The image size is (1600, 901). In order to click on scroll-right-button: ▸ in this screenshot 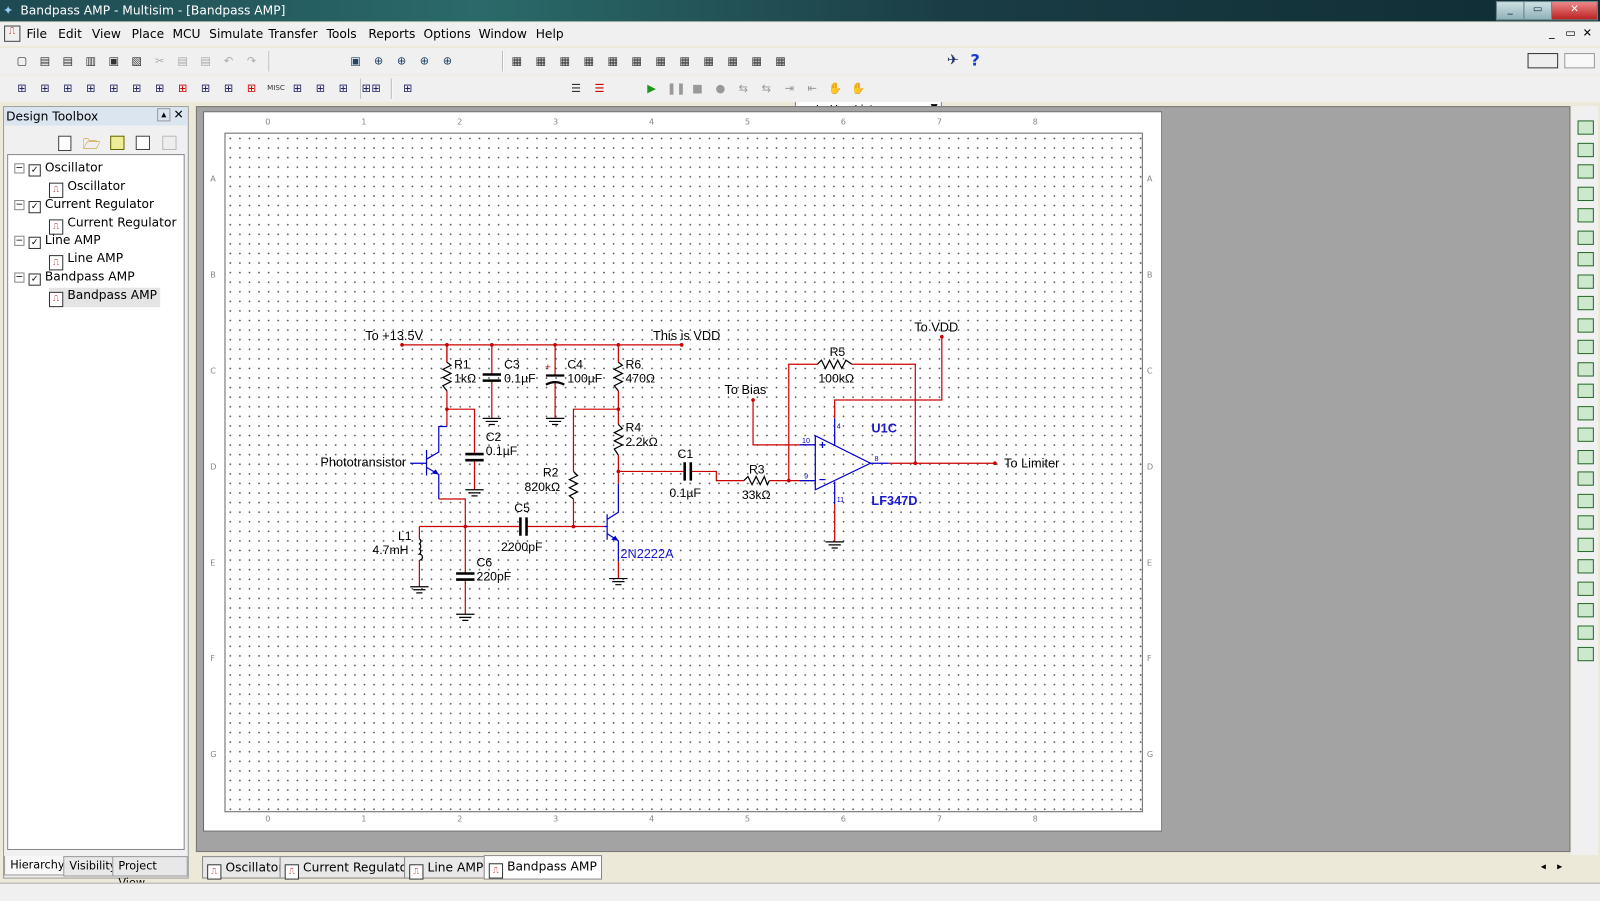, I will do `click(1559, 866)`.